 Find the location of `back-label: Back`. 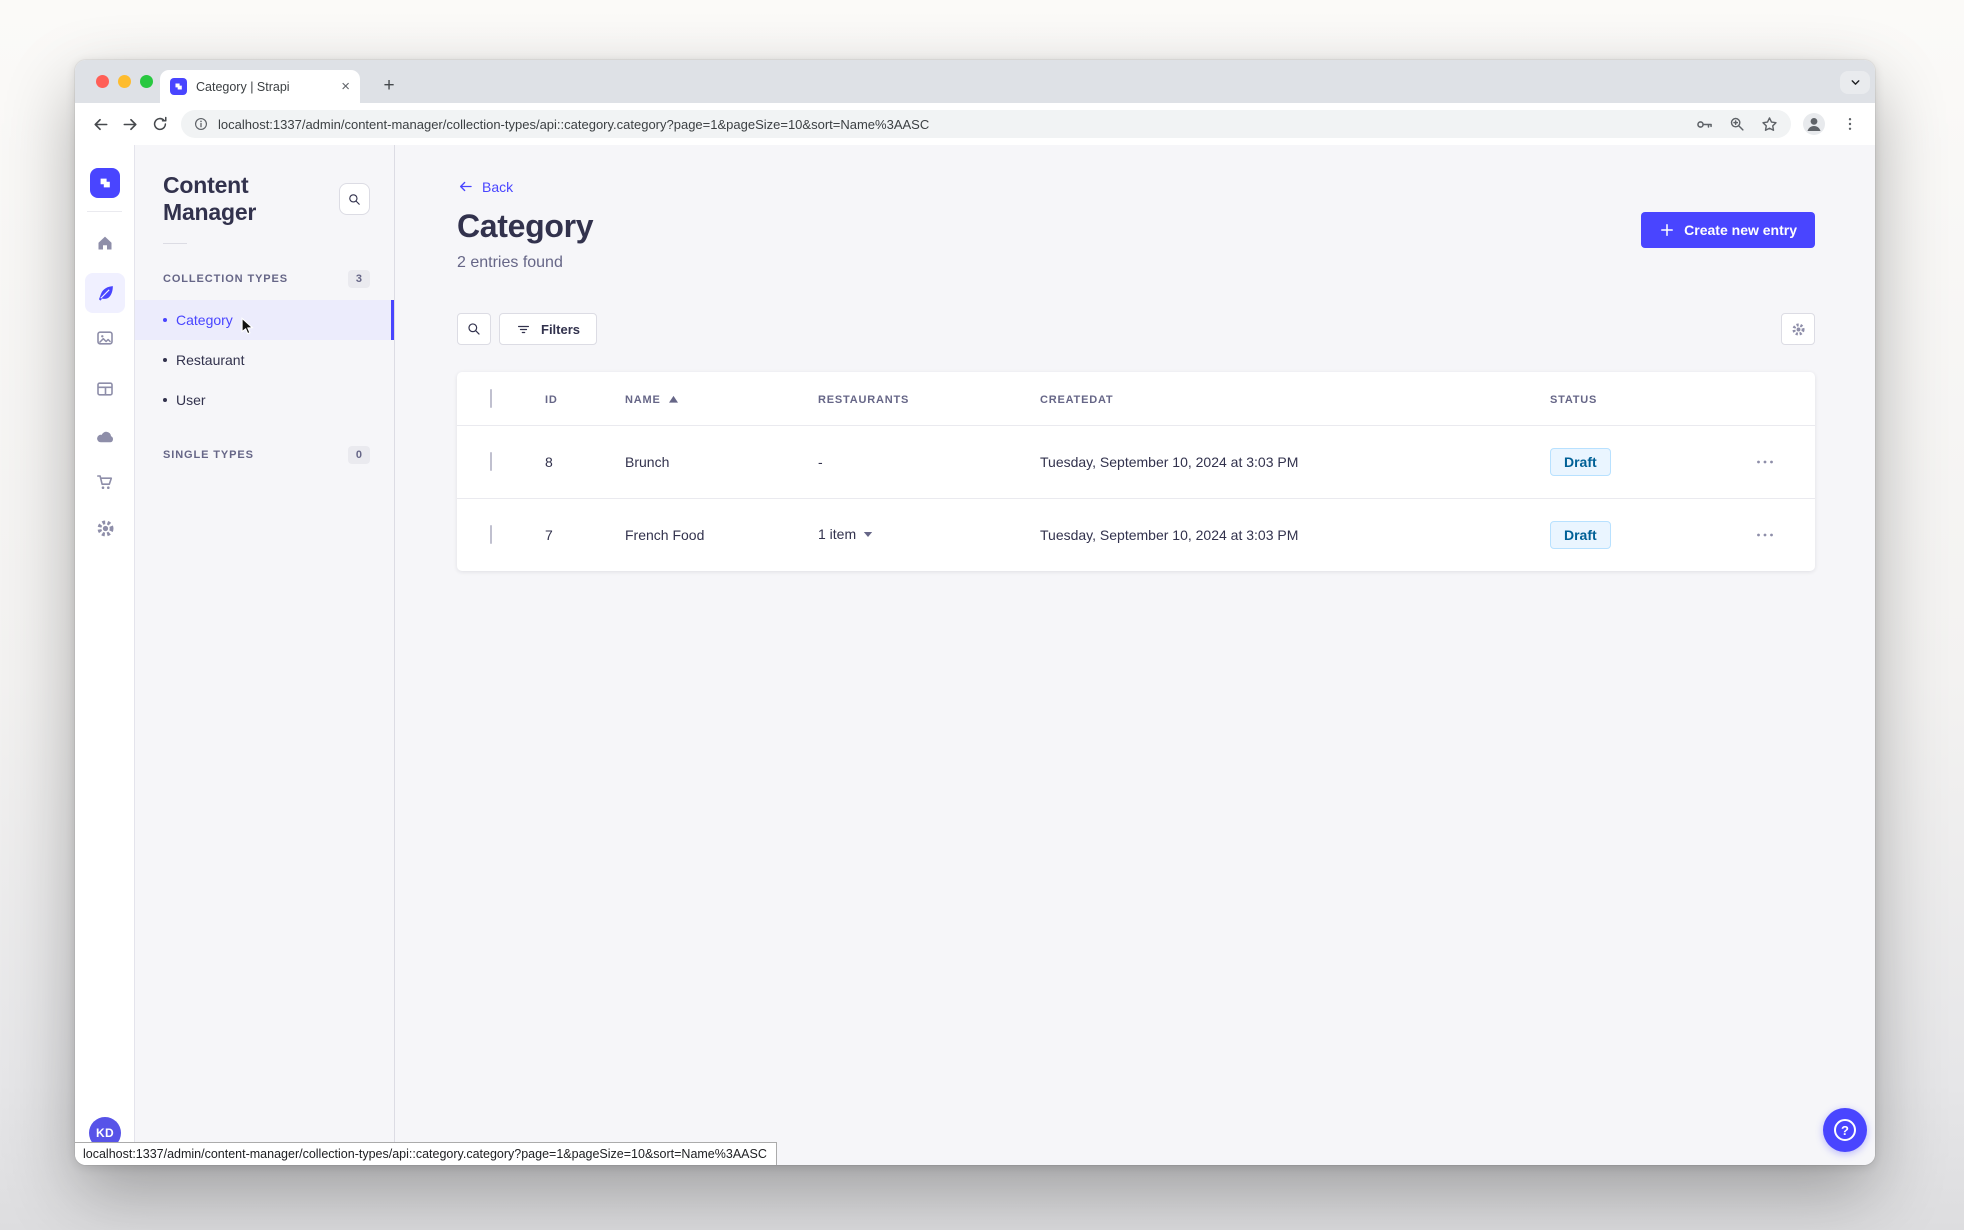

back-label: Back is located at coordinates (498, 186).